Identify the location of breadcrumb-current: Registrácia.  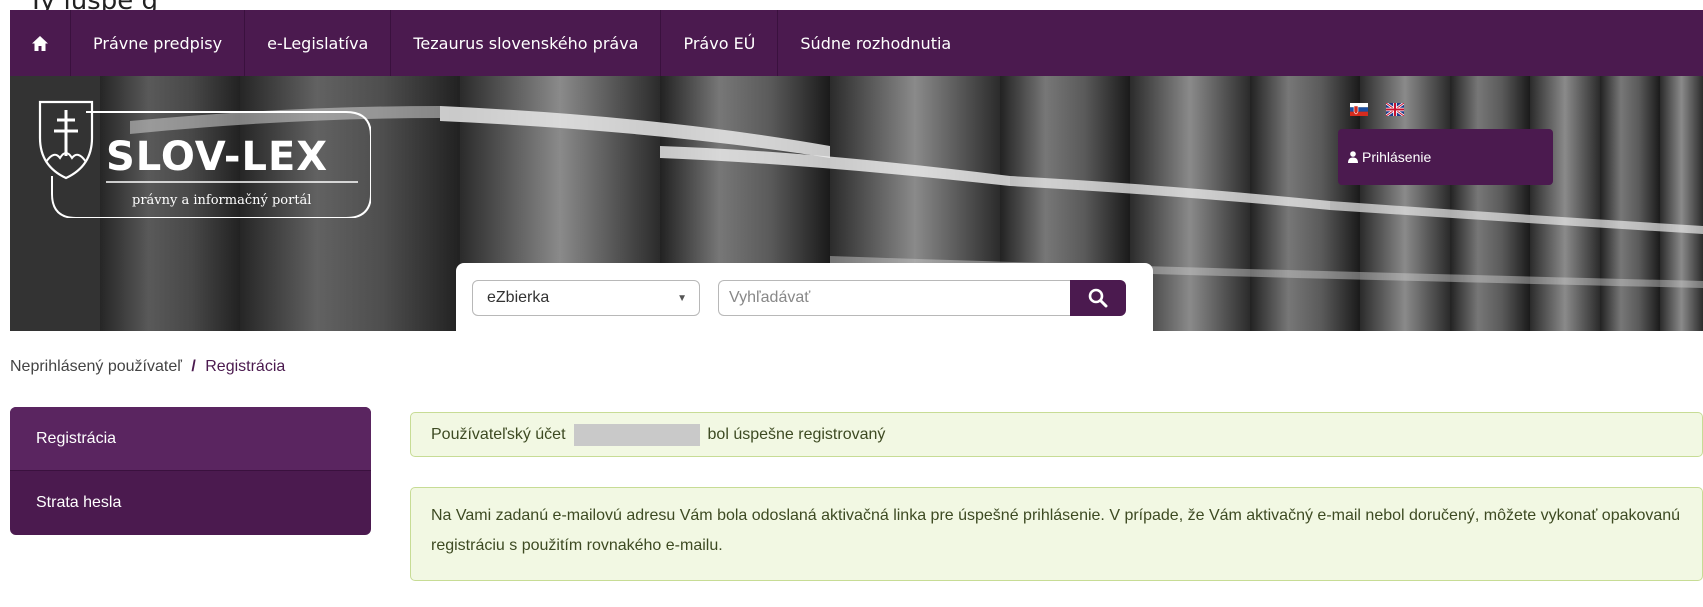
(245, 366).